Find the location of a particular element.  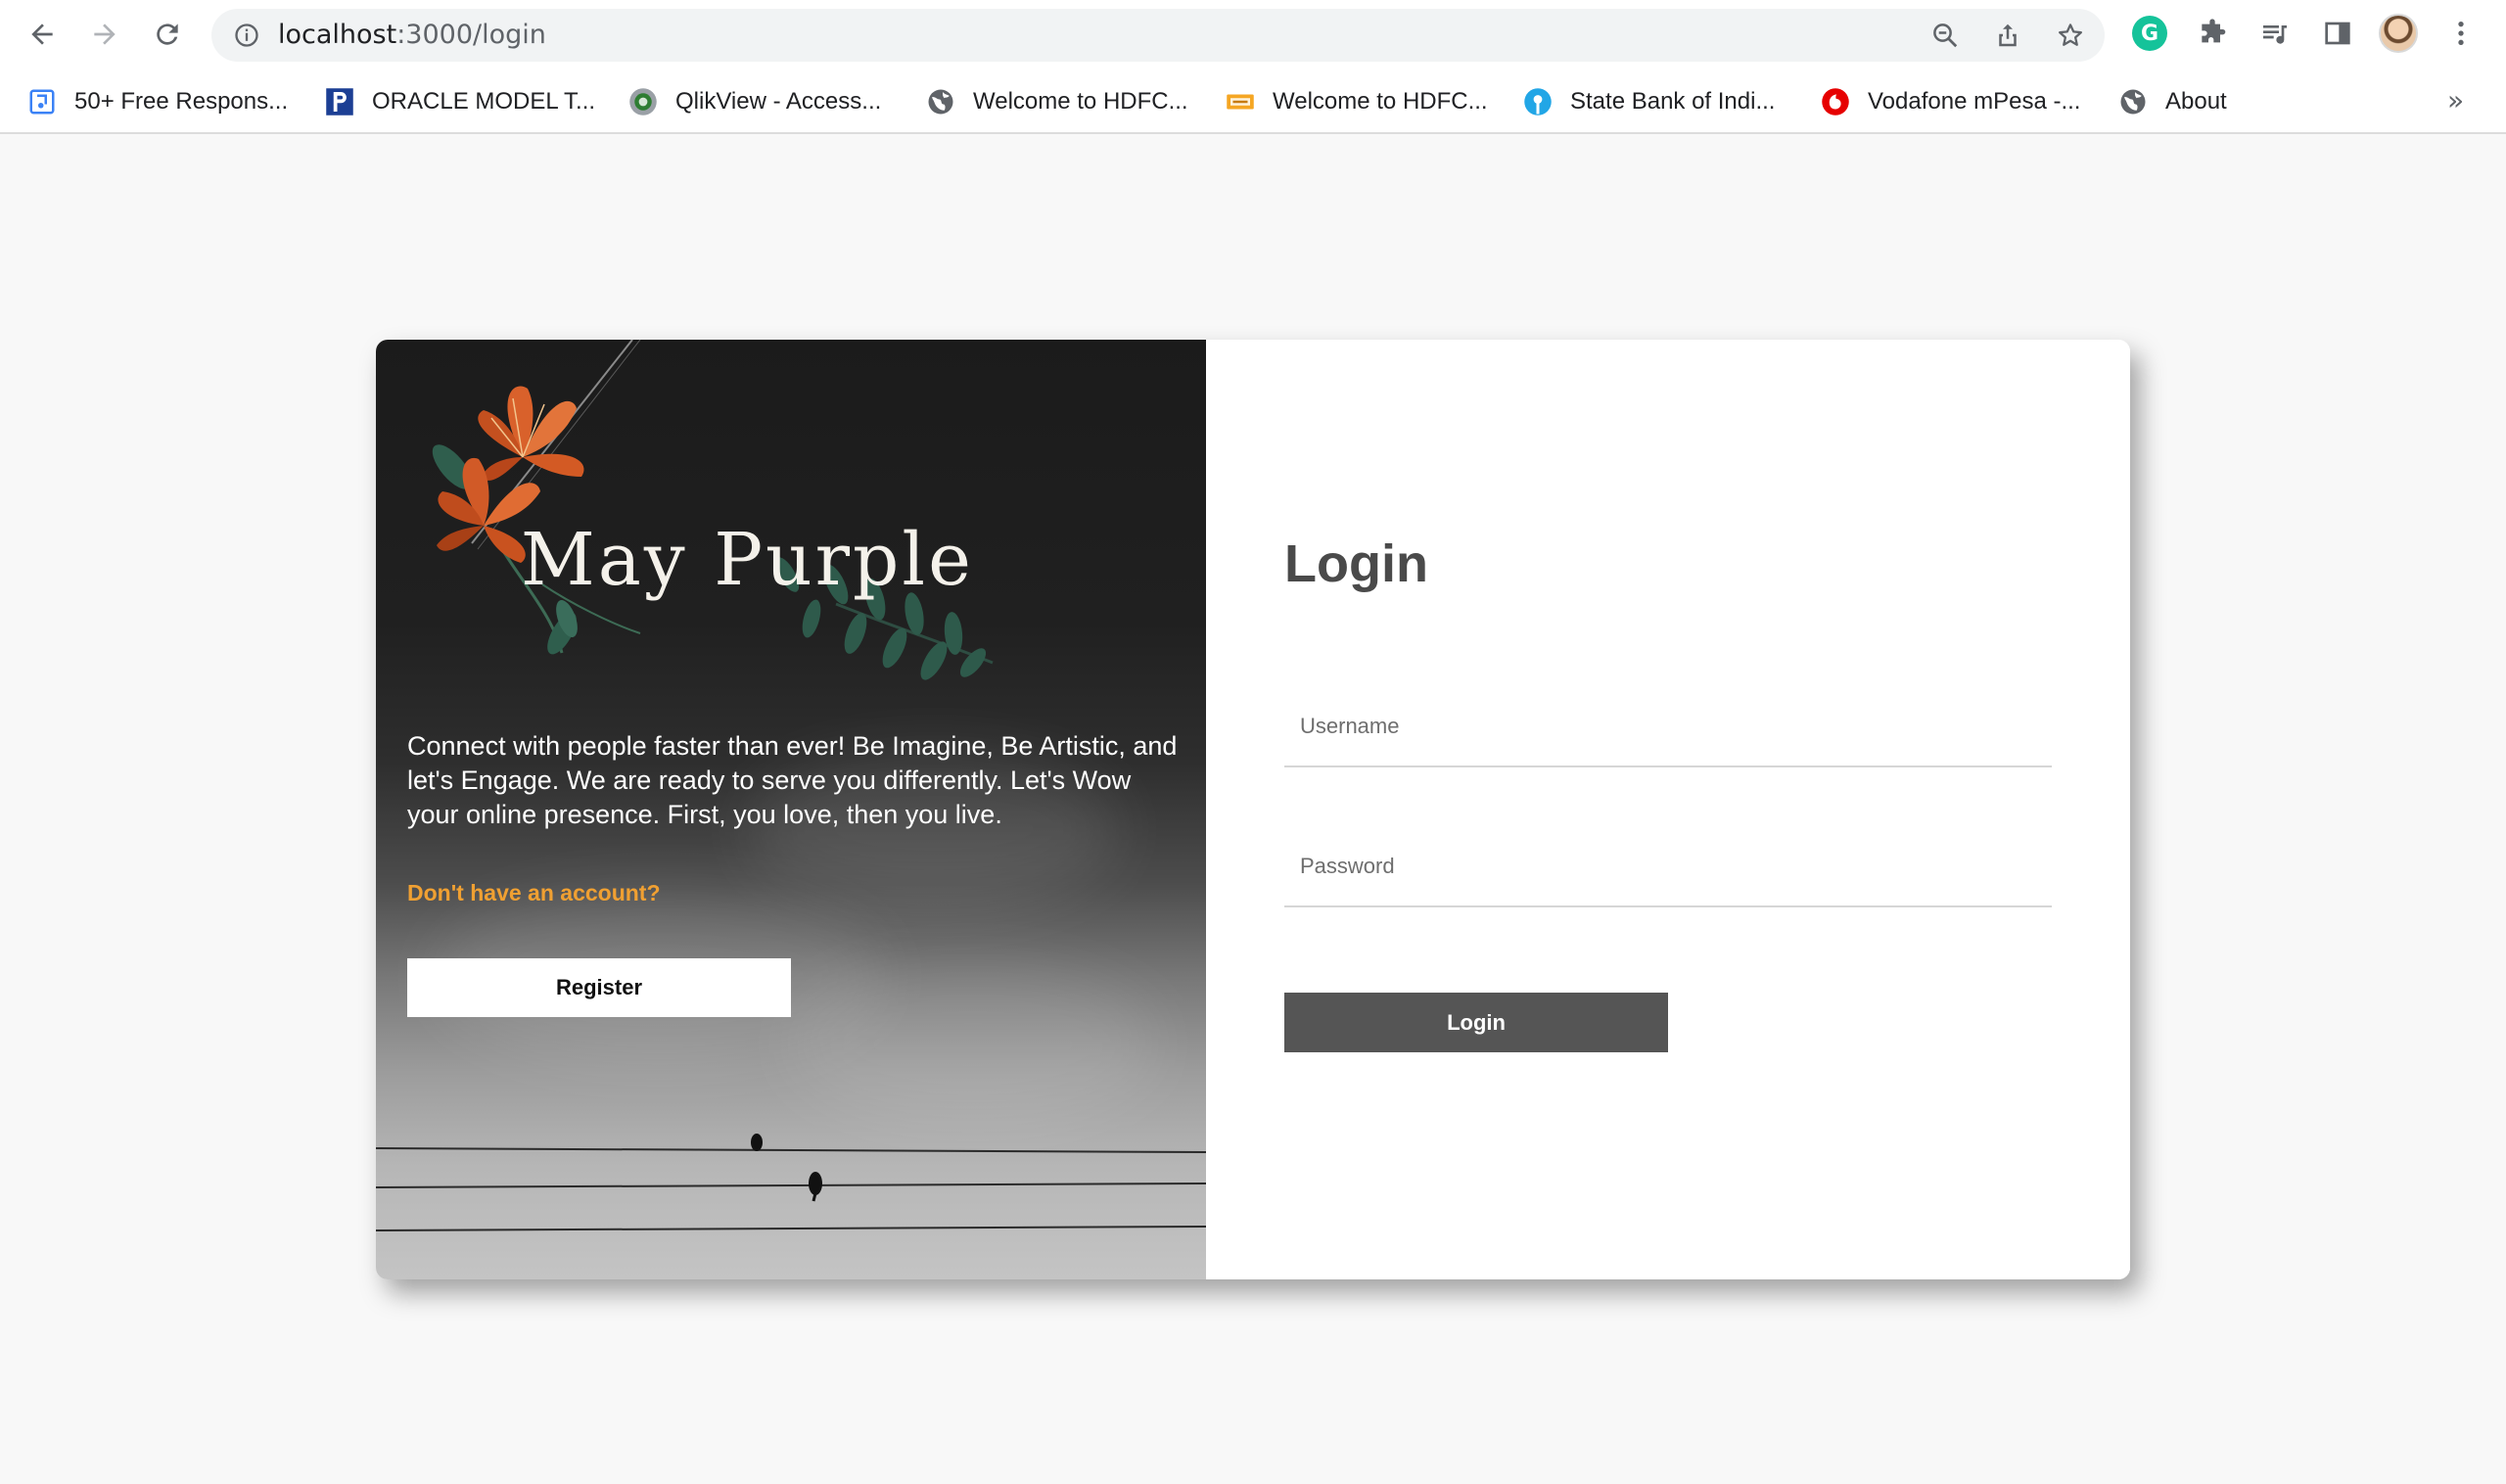

bookmark-item: About is located at coordinates (2172, 101).